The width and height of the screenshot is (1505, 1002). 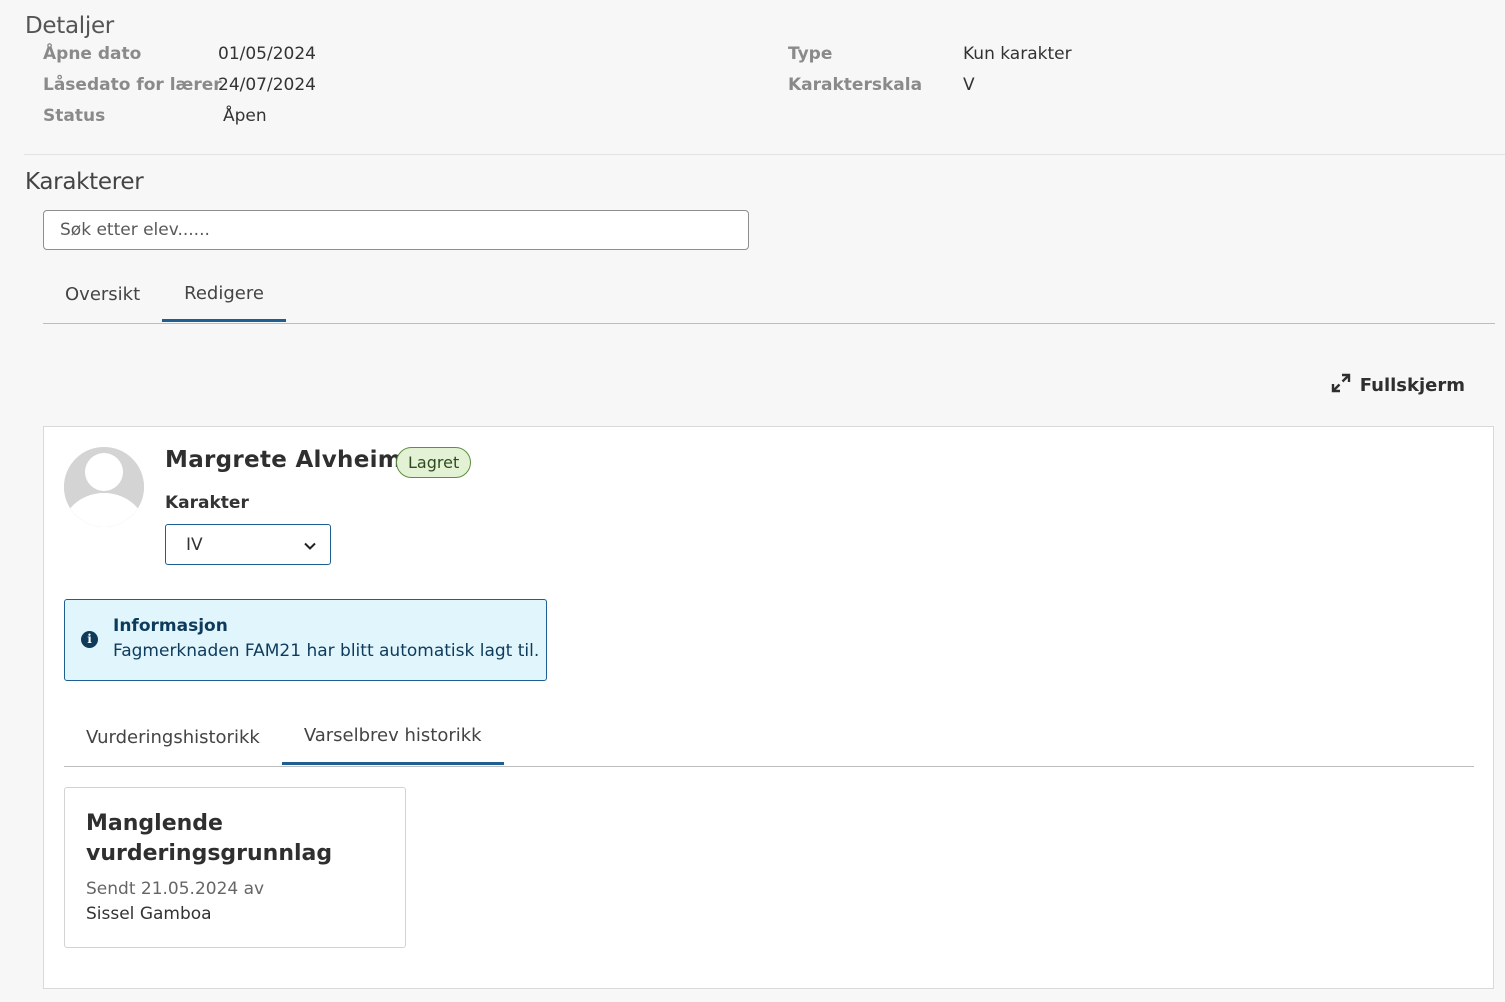 I want to click on avatar, so click(x=104, y=487).